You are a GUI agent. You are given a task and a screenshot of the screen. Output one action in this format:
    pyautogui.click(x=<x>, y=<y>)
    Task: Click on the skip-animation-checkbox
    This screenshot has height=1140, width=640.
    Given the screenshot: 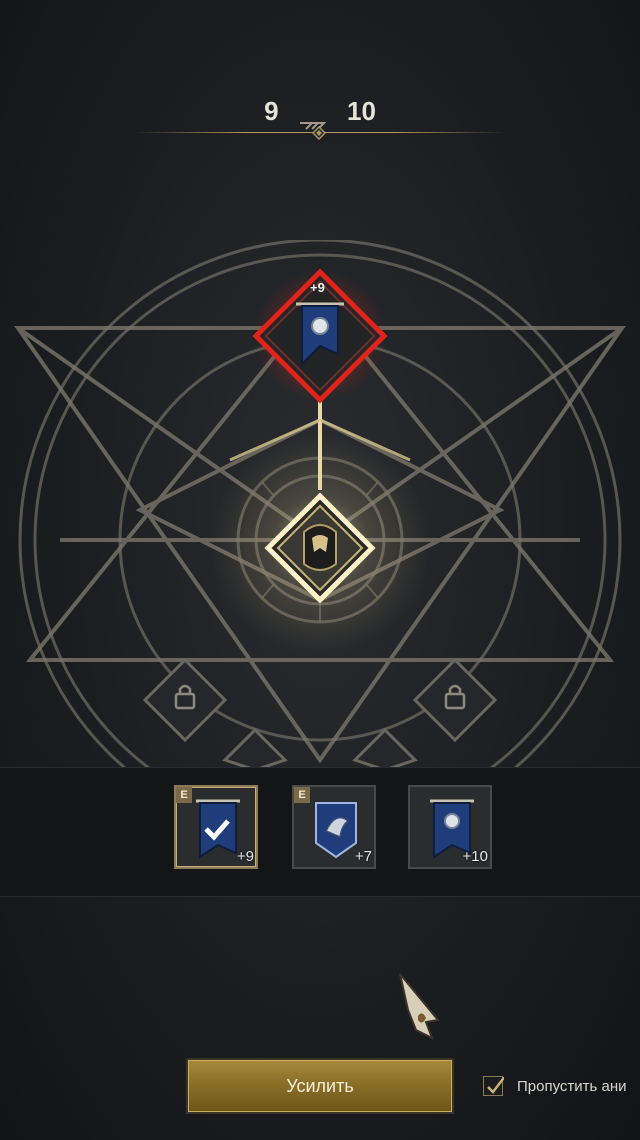 What is the action you would take?
    pyautogui.click(x=495, y=1086)
    